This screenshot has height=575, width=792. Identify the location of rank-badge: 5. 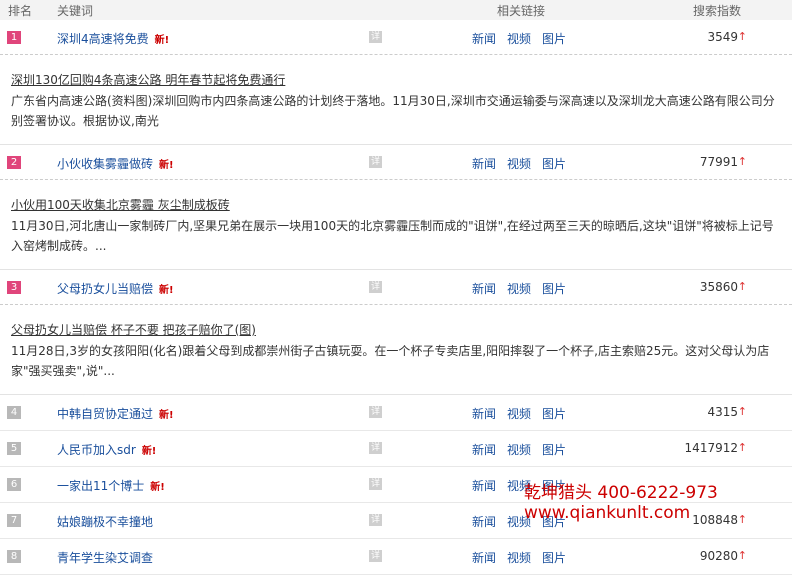
(14, 448).